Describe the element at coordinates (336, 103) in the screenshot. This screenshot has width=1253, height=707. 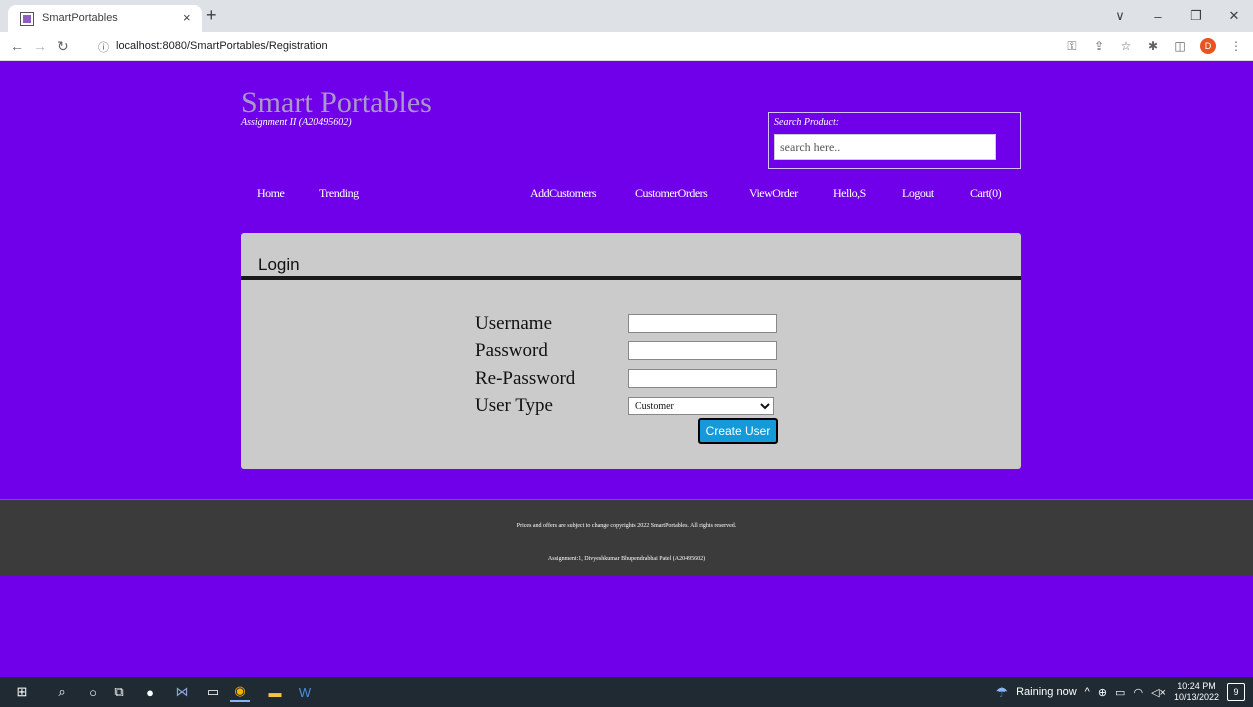
I see `site-brand-title: Smart Portables` at that location.